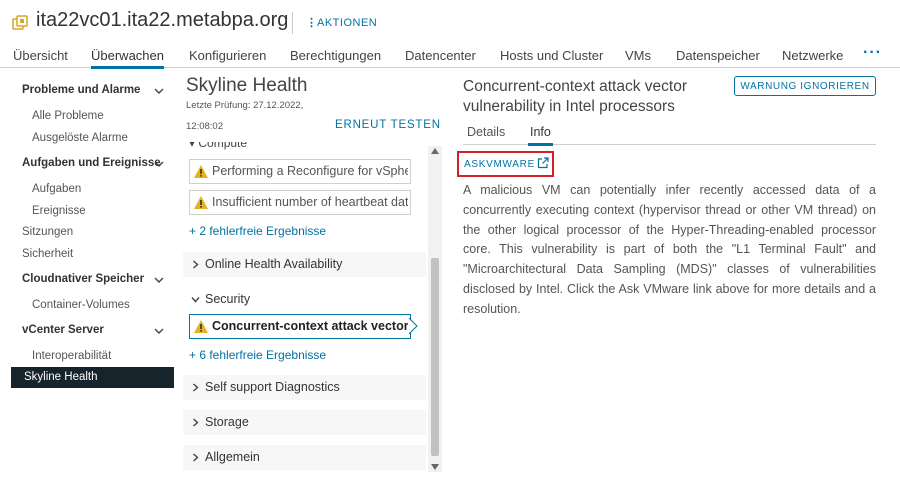  Describe the element at coordinates (228, 299) in the screenshot. I see `group-label: Security` at that location.